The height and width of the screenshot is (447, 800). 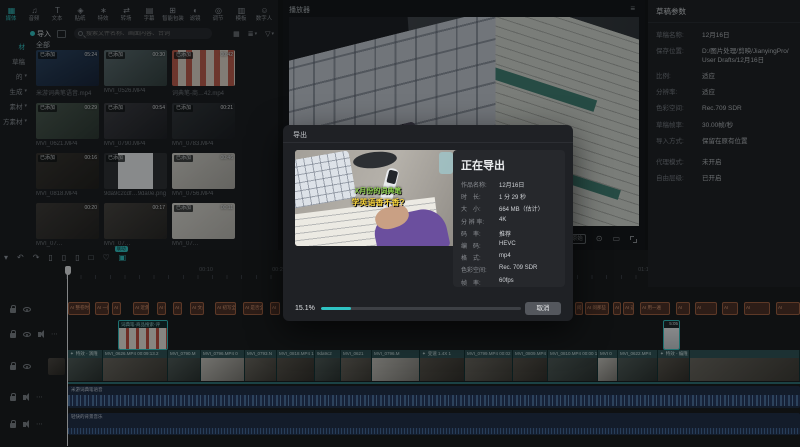 I want to click on dialog-title: 导出, so click(x=300, y=135).